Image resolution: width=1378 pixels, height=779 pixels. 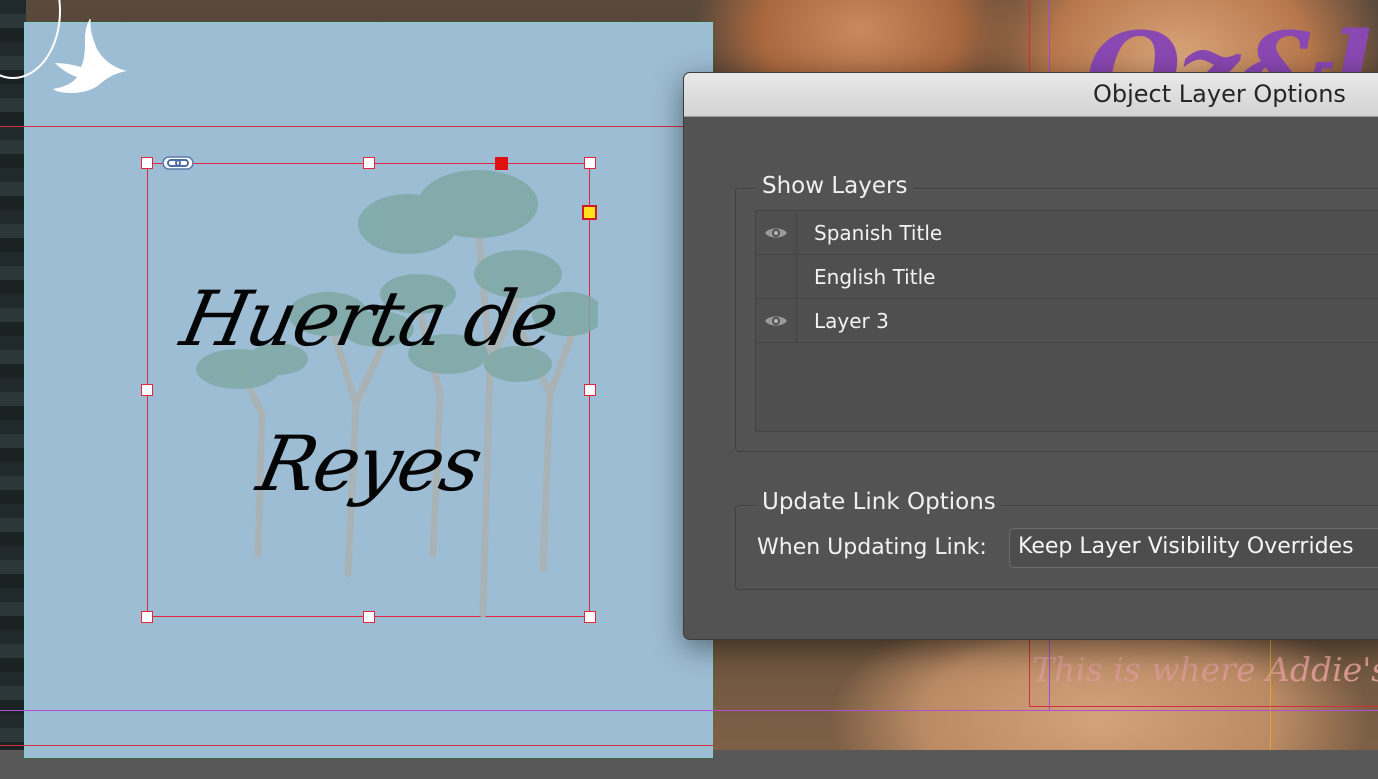 I want to click on resize-handle-middle-right, so click(x=590, y=390).